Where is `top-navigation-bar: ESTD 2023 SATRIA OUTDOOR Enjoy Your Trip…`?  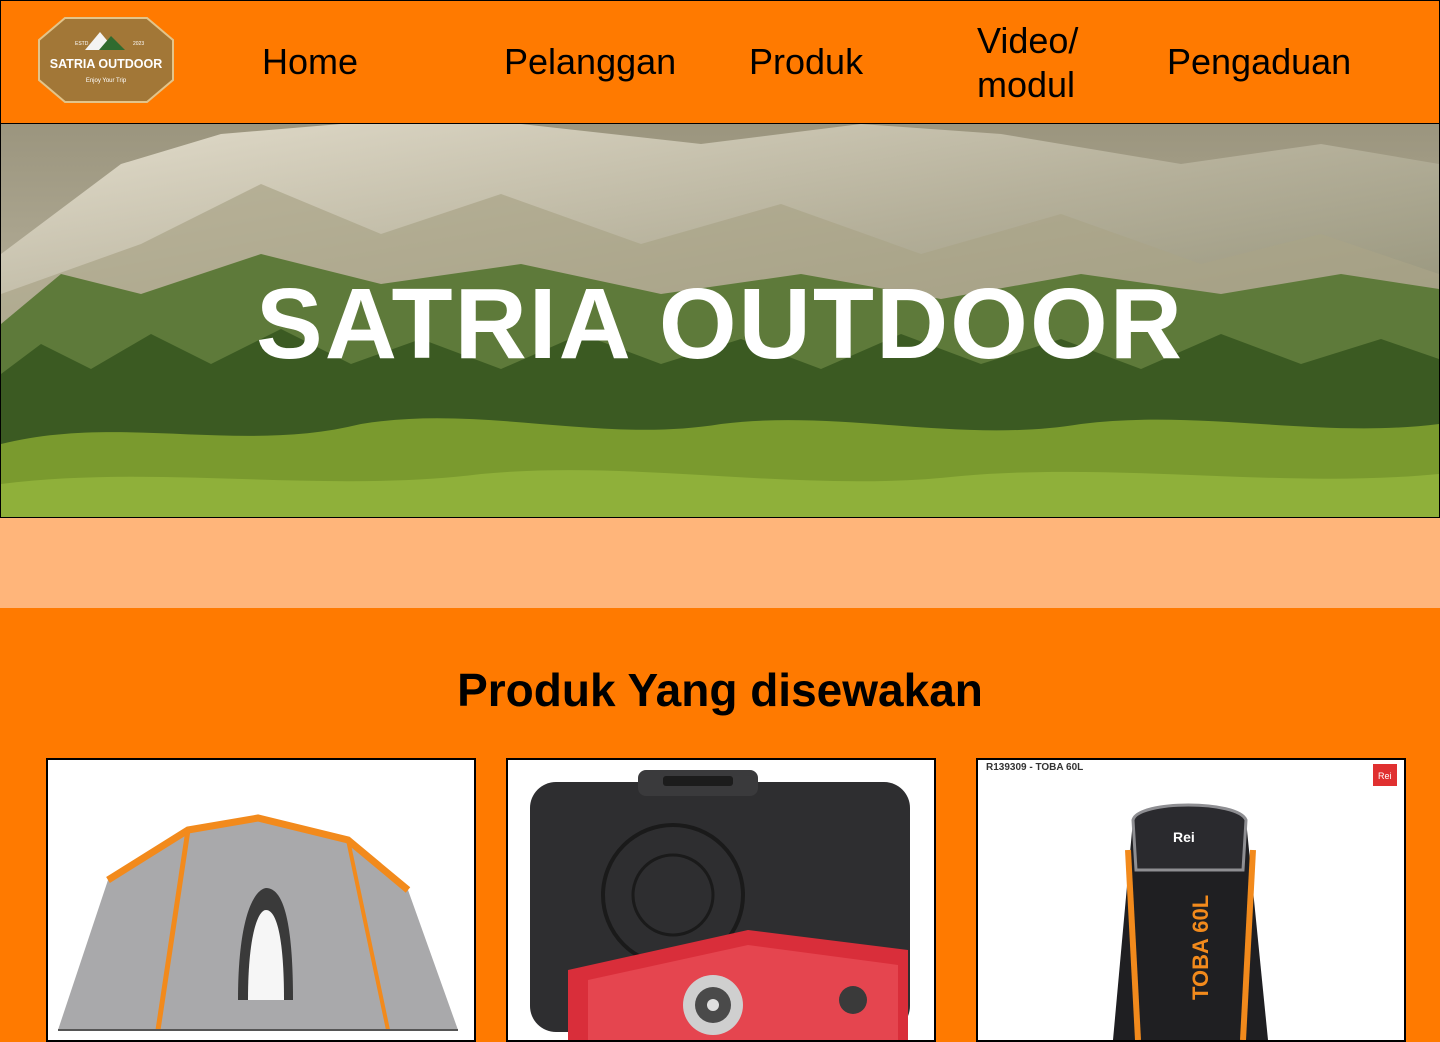
top-navigation-bar: ESTD 2023 SATRIA OUTDOOR Enjoy Your Trip… is located at coordinates (720, 62).